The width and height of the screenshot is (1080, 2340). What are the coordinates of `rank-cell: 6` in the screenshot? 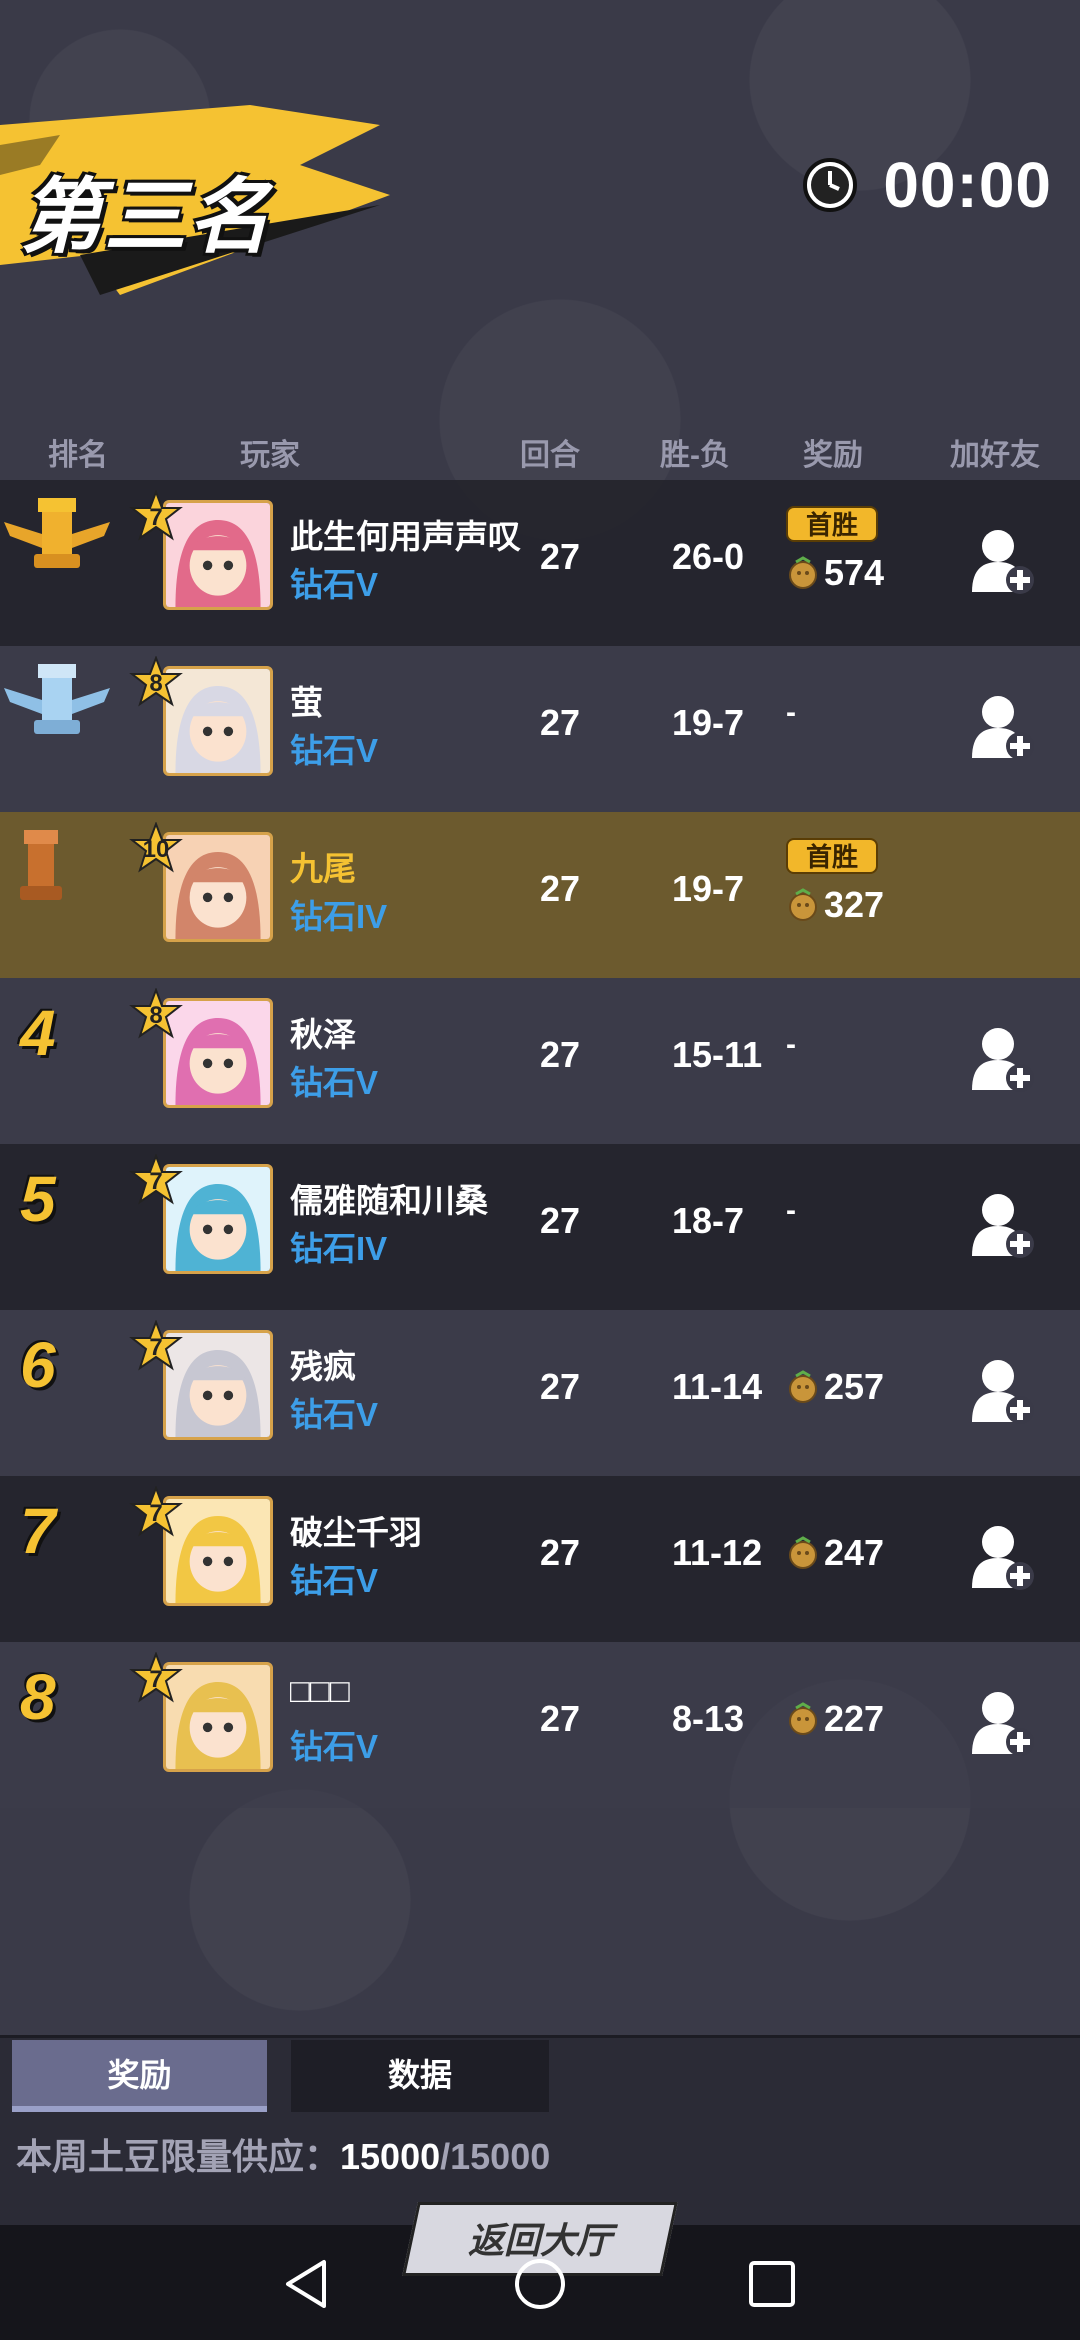 It's located at (60, 1393).